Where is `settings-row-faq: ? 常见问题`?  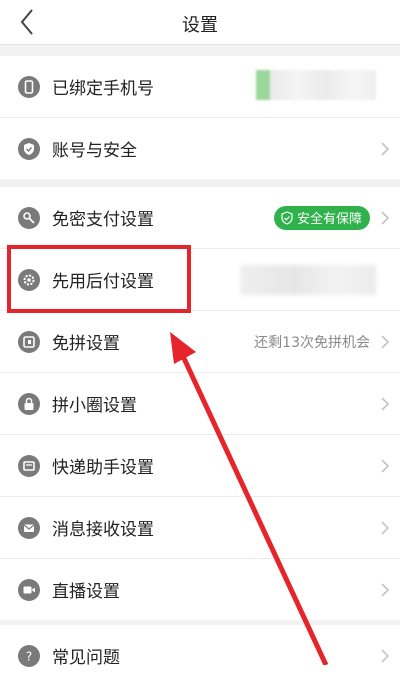
settings-row-faq: ? 常见问题 is located at coordinates (200, 655).